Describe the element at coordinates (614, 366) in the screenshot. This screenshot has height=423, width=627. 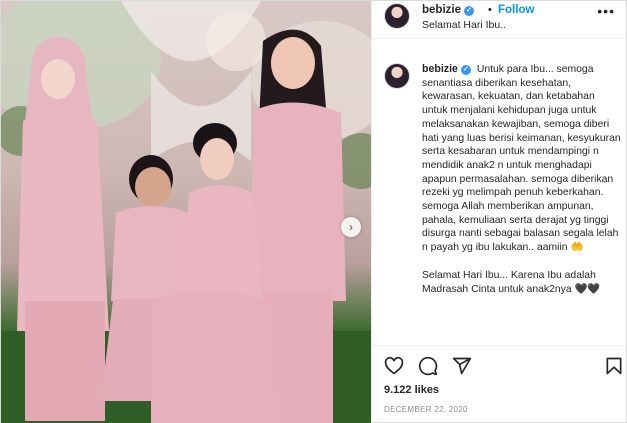
I see `bookmark-icon` at that location.